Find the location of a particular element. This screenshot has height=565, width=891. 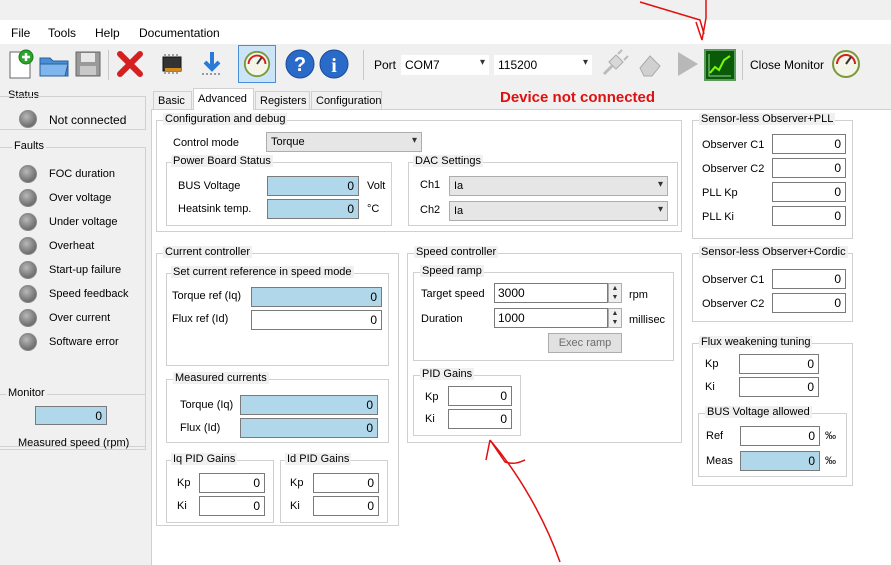

id-ki-label: Ki is located at coordinates (295, 506).